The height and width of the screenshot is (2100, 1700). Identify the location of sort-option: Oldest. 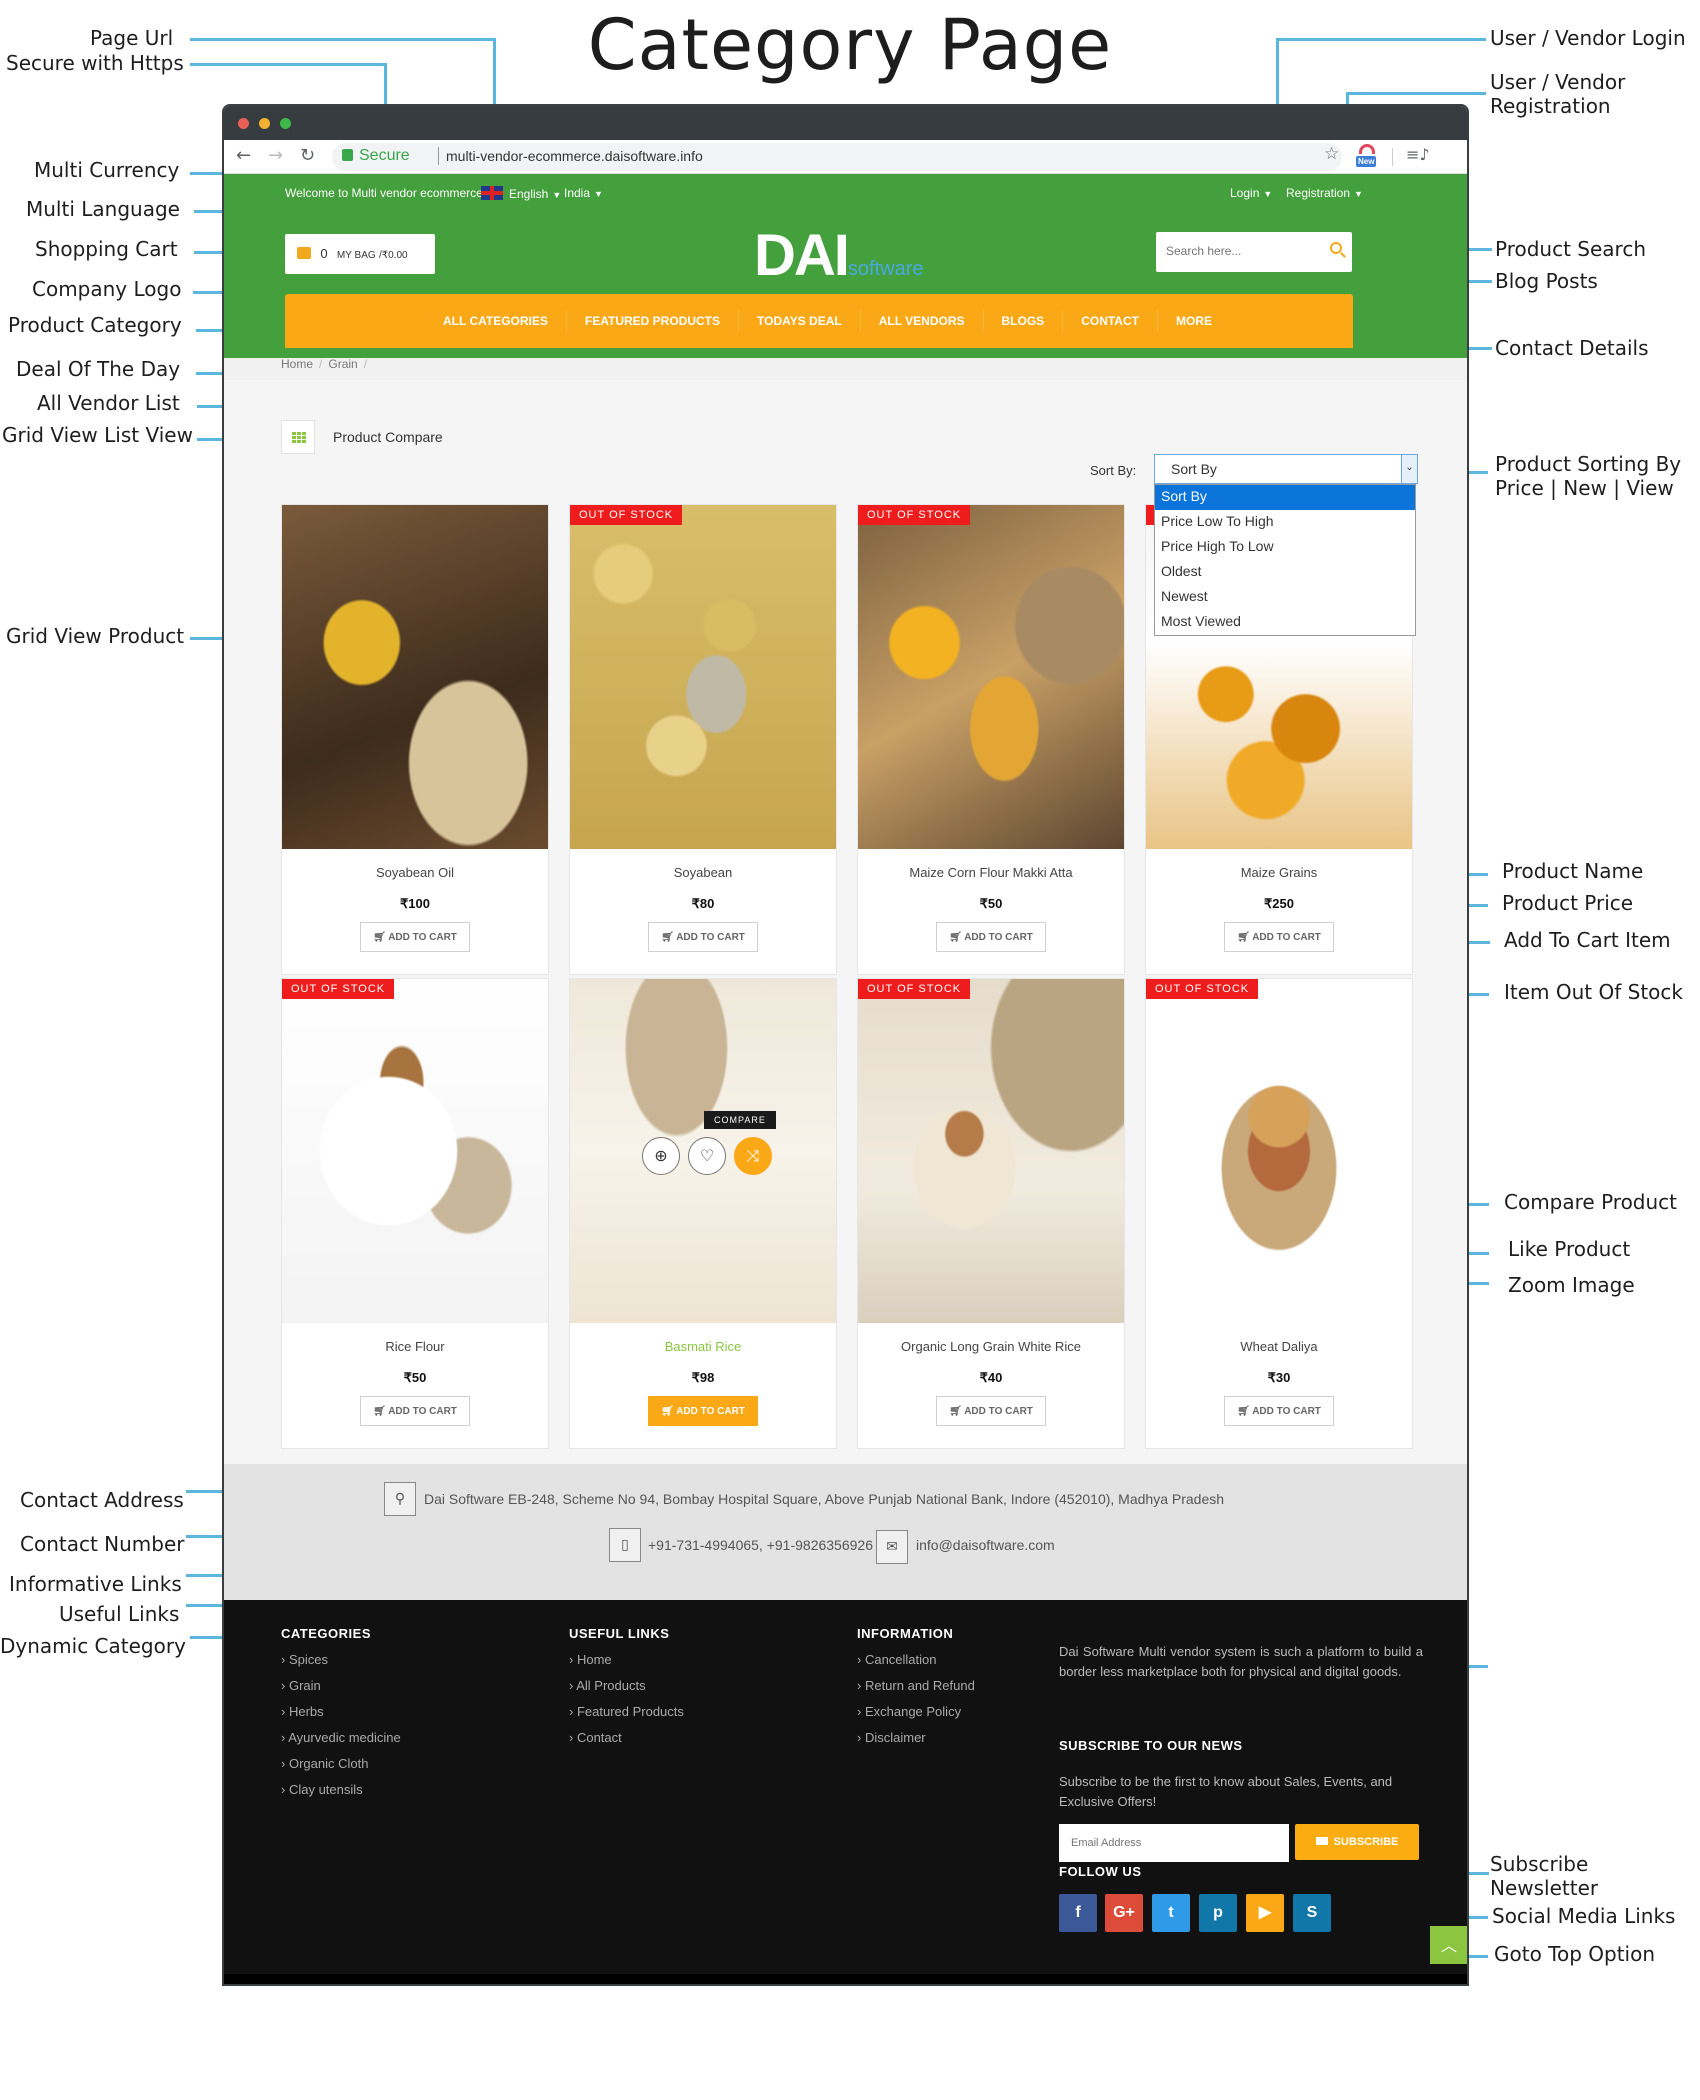
(1285, 572).